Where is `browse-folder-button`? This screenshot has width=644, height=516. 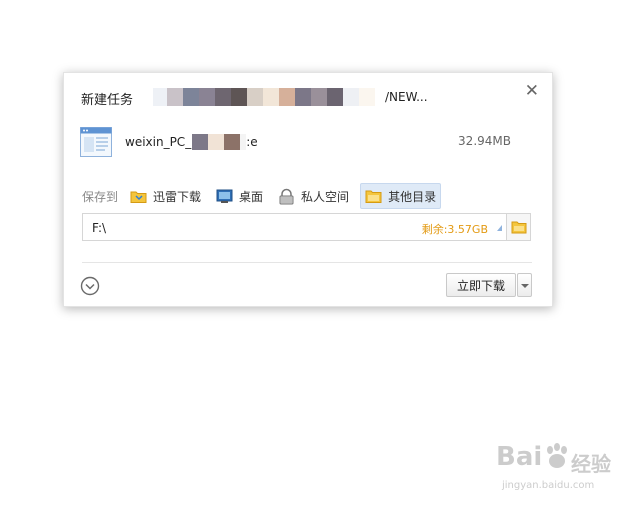 browse-folder-button is located at coordinates (518, 227).